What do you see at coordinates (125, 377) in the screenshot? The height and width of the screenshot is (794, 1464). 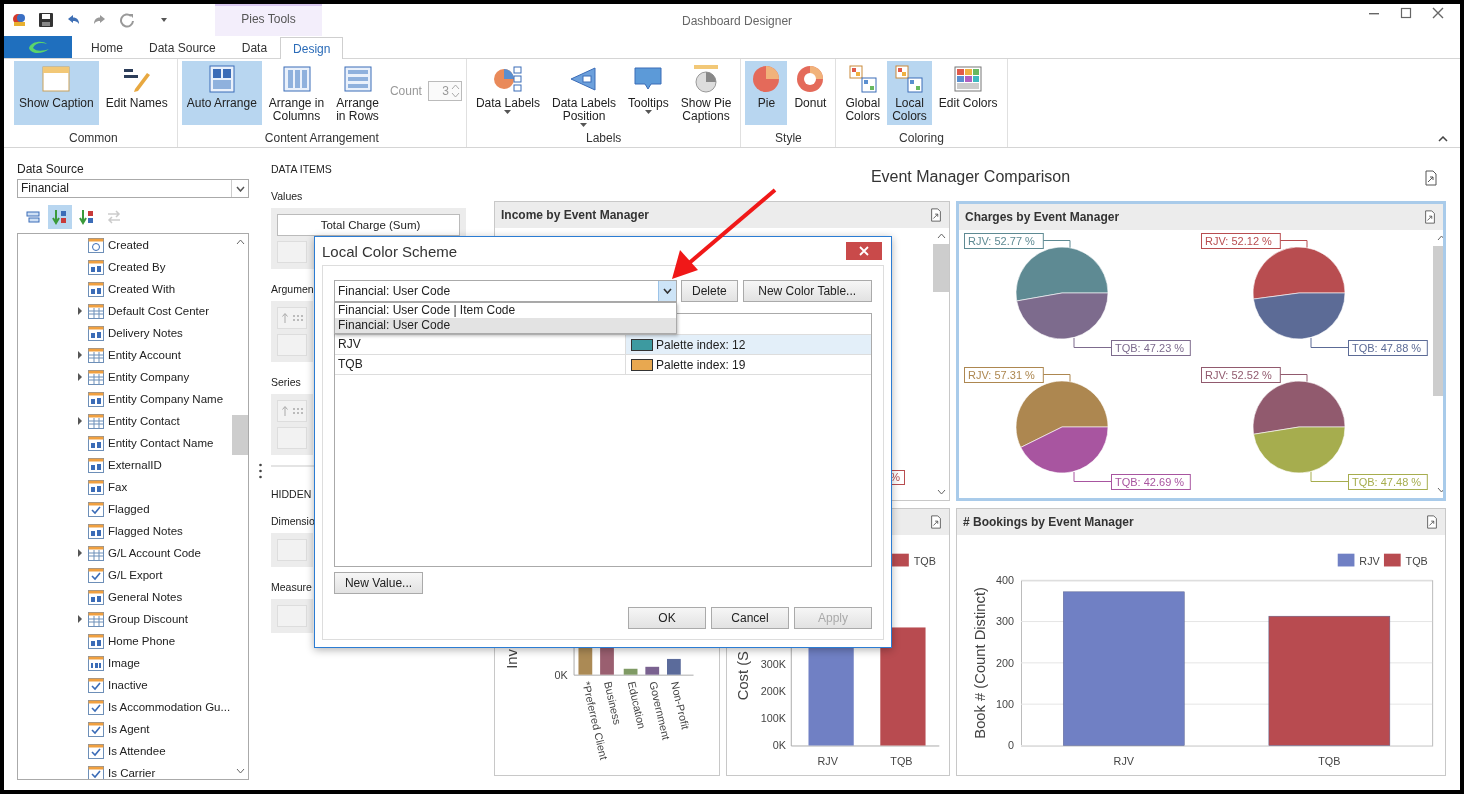 I see `field-item: Entity Company` at bounding box center [125, 377].